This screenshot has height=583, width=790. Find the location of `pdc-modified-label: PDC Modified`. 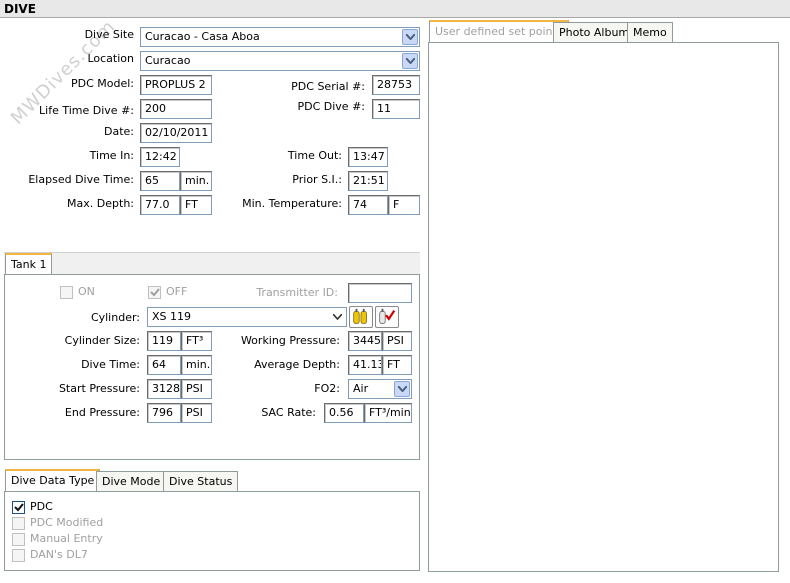

pdc-modified-label: PDC Modified is located at coordinates (67, 522).